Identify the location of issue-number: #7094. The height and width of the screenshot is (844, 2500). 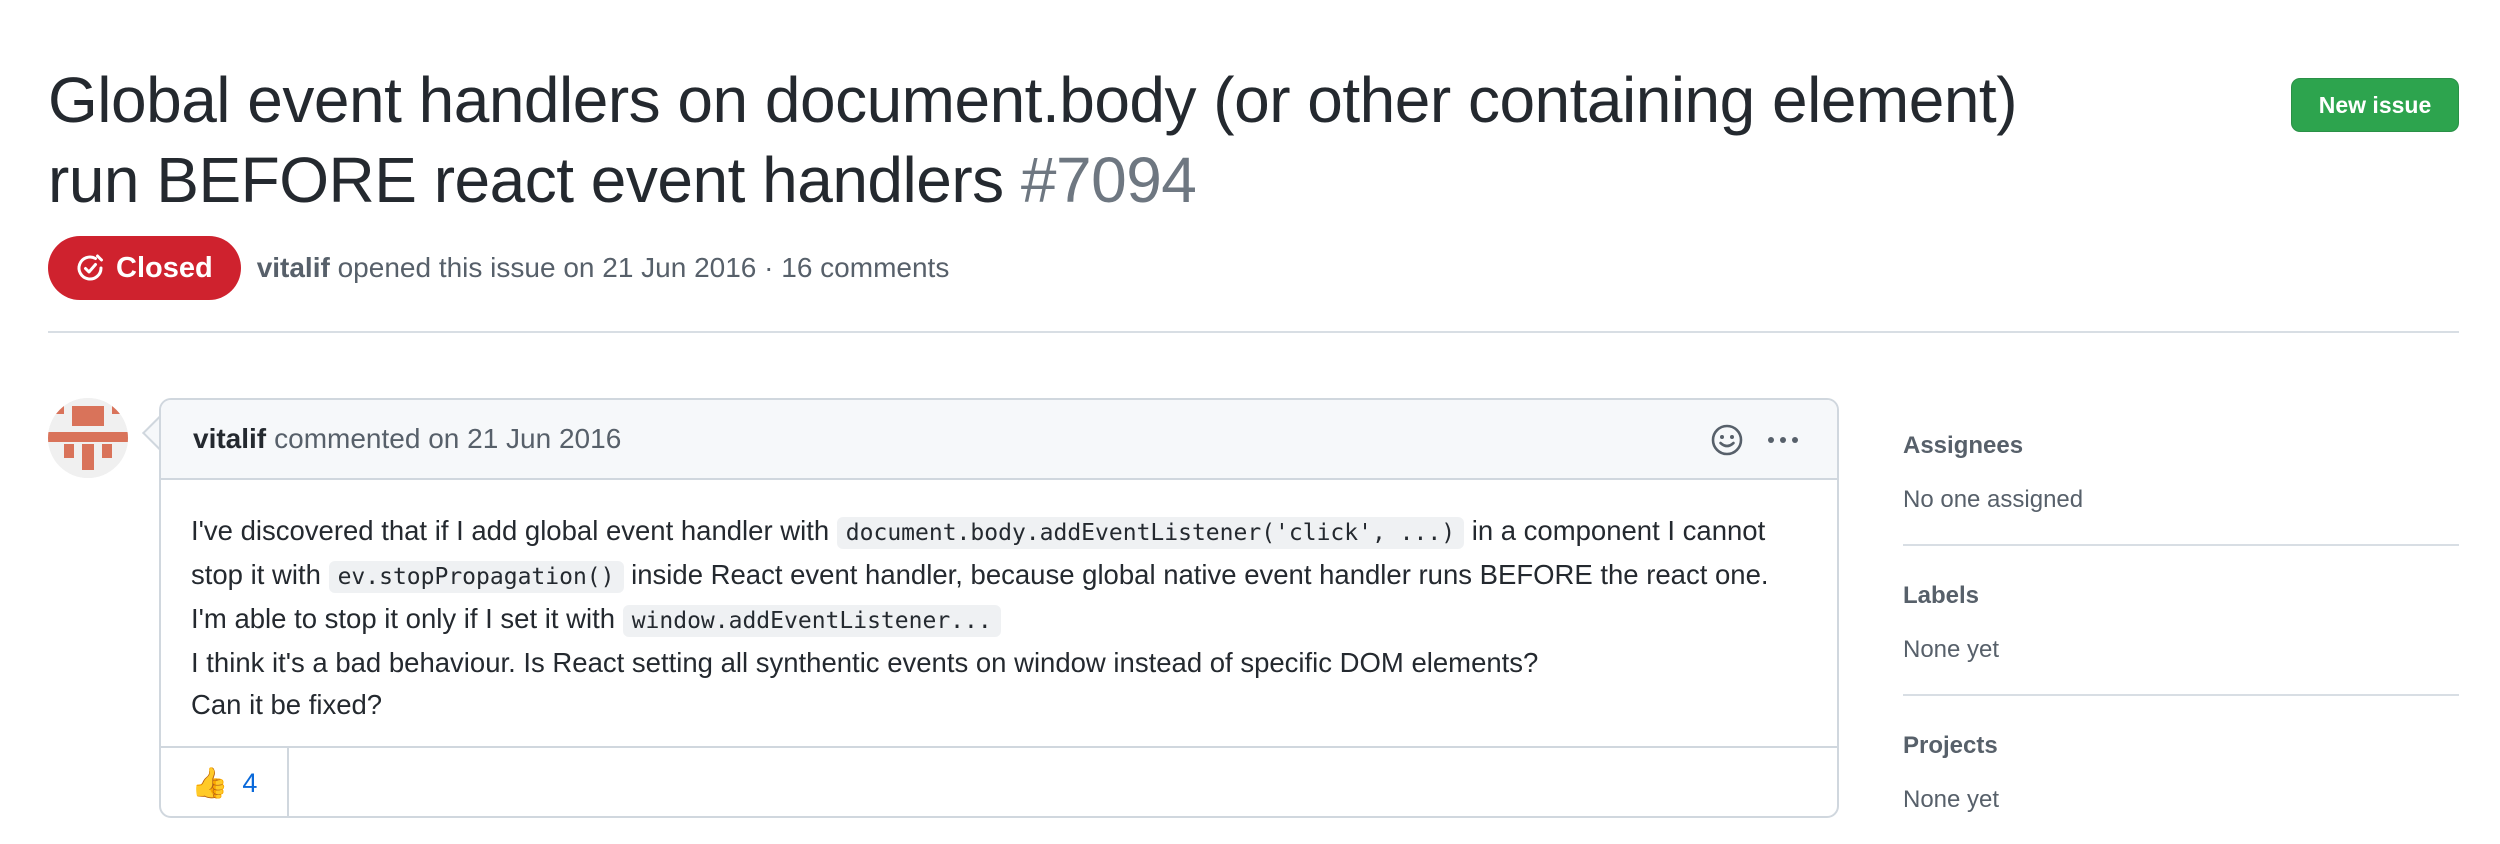
(1108, 180).